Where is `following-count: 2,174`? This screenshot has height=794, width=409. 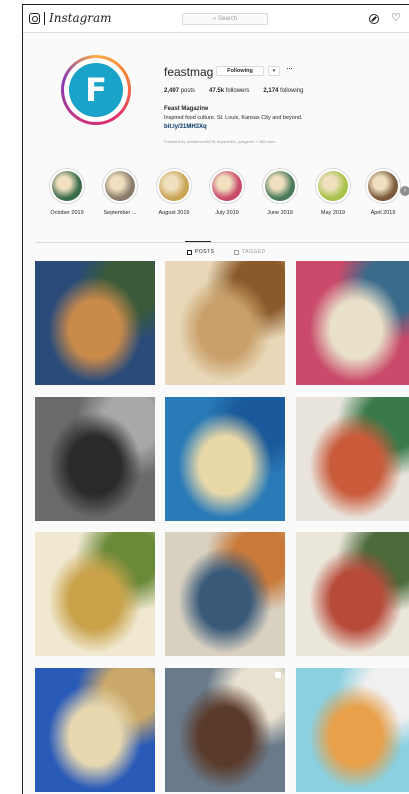 following-count: 2,174 is located at coordinates (271, 91).